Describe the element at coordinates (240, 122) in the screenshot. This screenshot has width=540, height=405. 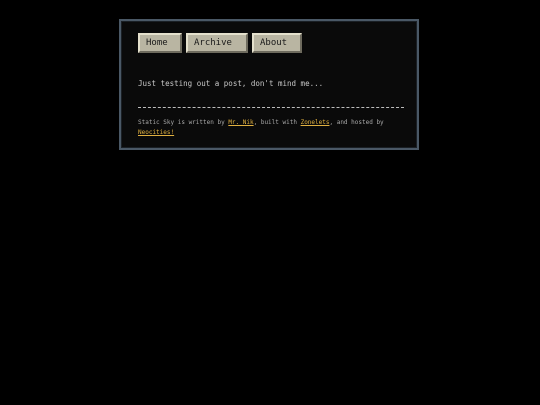
I see `author-link: Mr. Nik` at that location.